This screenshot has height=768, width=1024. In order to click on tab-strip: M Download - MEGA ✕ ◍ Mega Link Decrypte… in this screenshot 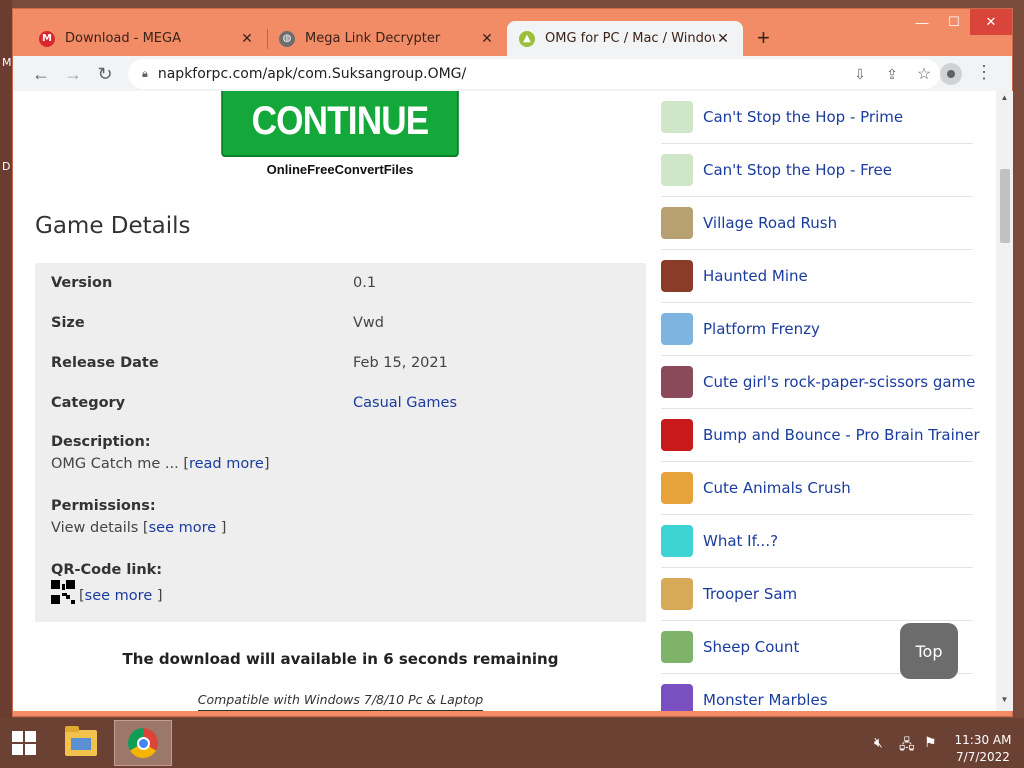, I will do `click(512, 32)`.